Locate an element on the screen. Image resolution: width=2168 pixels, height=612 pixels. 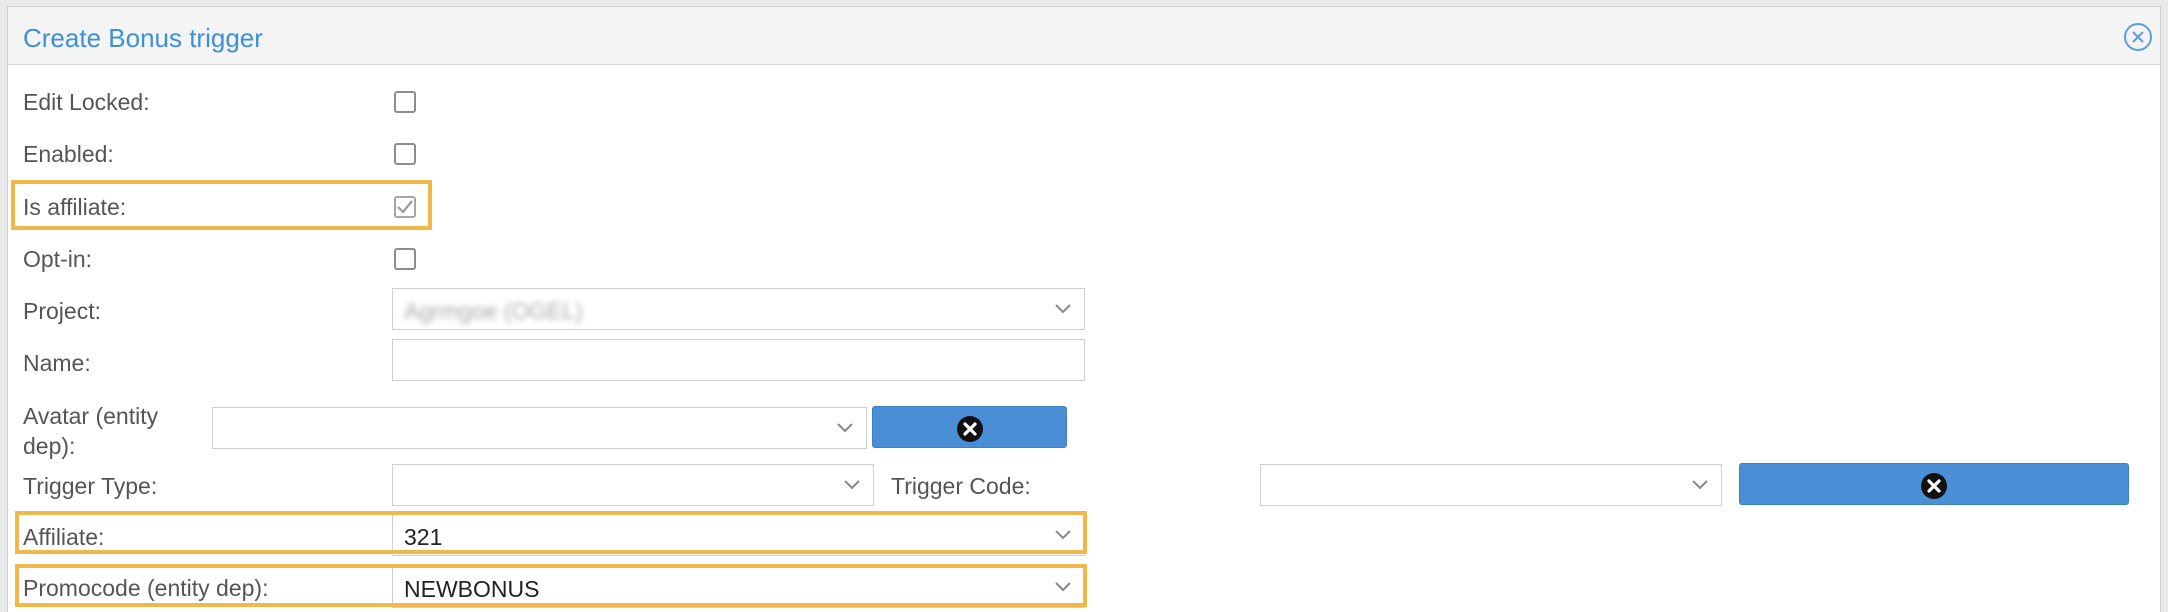
affiliate-label: Affiliate: is located at coordinates (64, 537).